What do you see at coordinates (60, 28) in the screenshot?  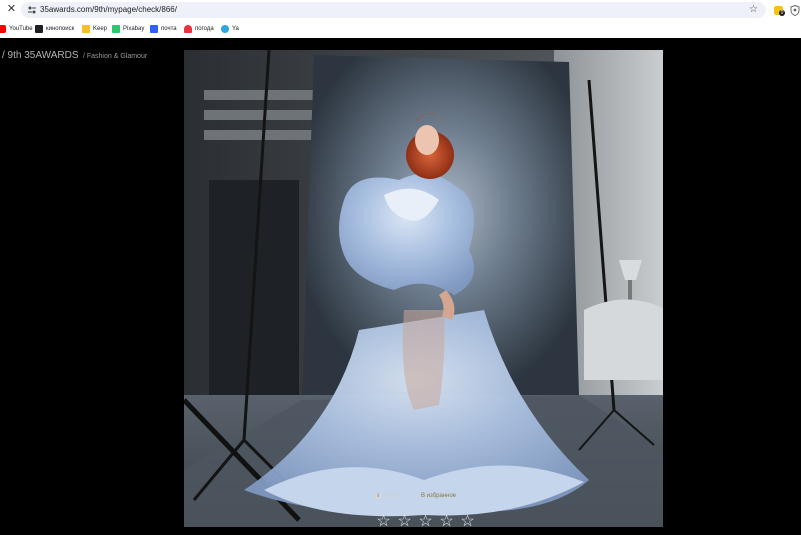 I see `bookmark-label: кинопоиск` at bounding box center [60, 28].